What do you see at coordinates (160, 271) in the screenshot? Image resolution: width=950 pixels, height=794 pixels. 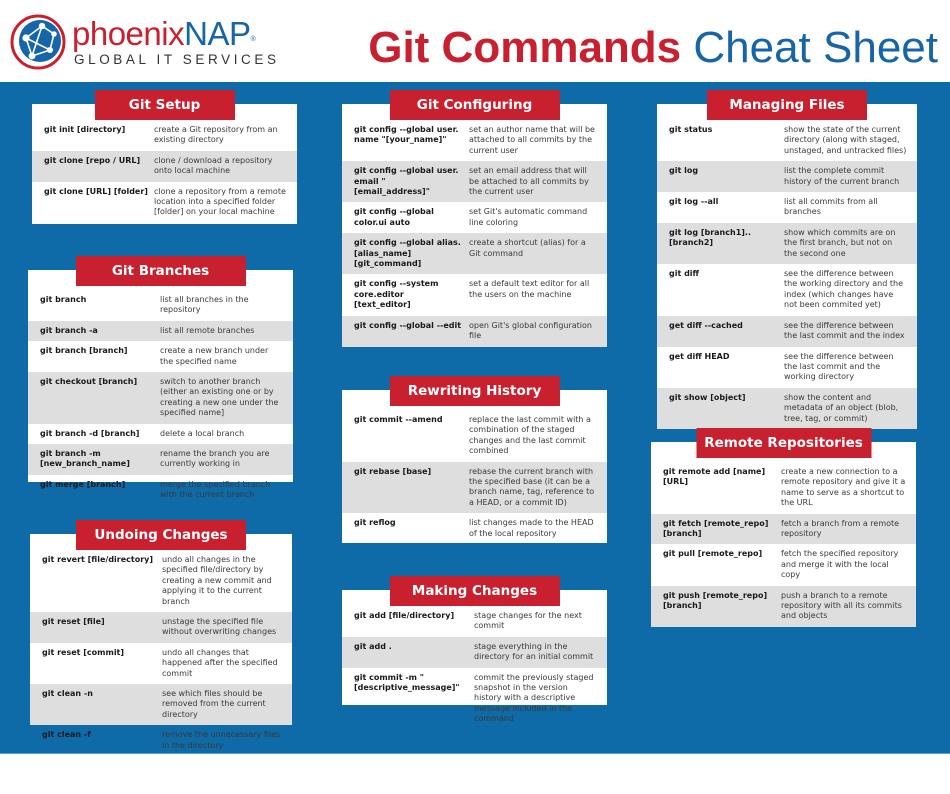 I see `section-title: Git Branches` at bounding box center [160, 271].